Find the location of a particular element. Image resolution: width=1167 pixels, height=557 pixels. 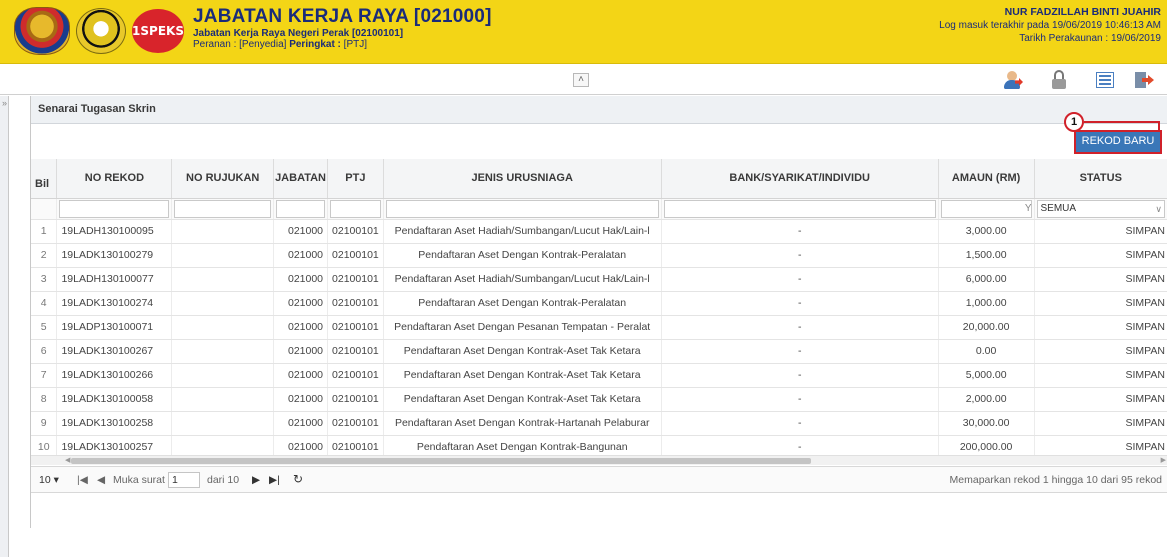

filter-no-rekod-input is located at coordinates (114, 208).